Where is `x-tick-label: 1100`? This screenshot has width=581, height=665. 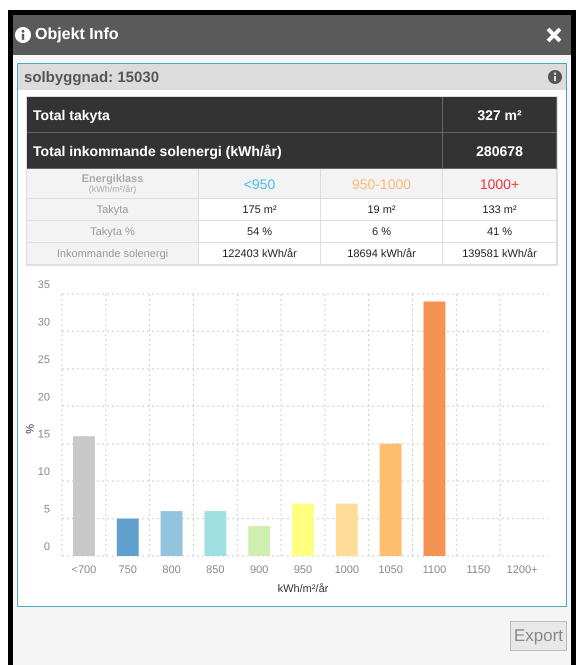 x-tick-label: 1100 is located at coordinates (434, 570).